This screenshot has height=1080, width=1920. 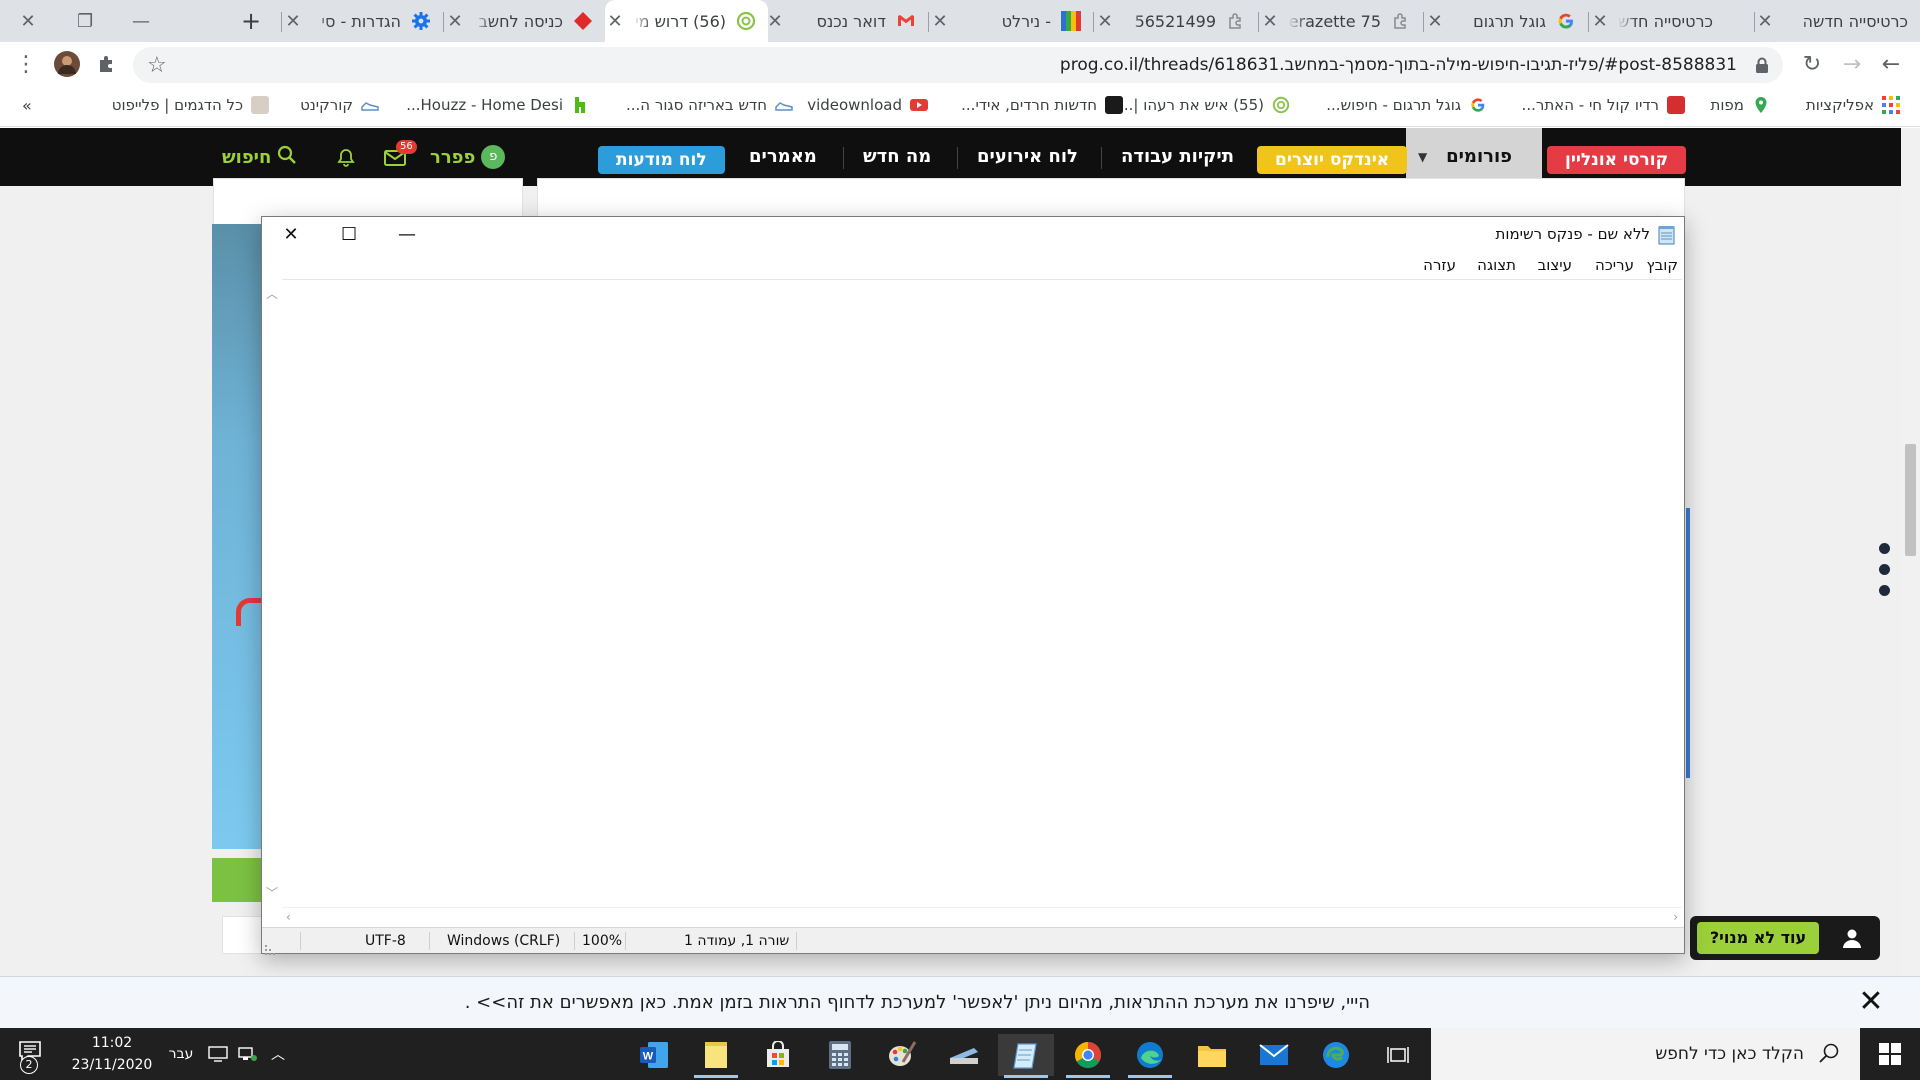 I want to click on language-indicator: עבר, so click(x=181, y=1054).